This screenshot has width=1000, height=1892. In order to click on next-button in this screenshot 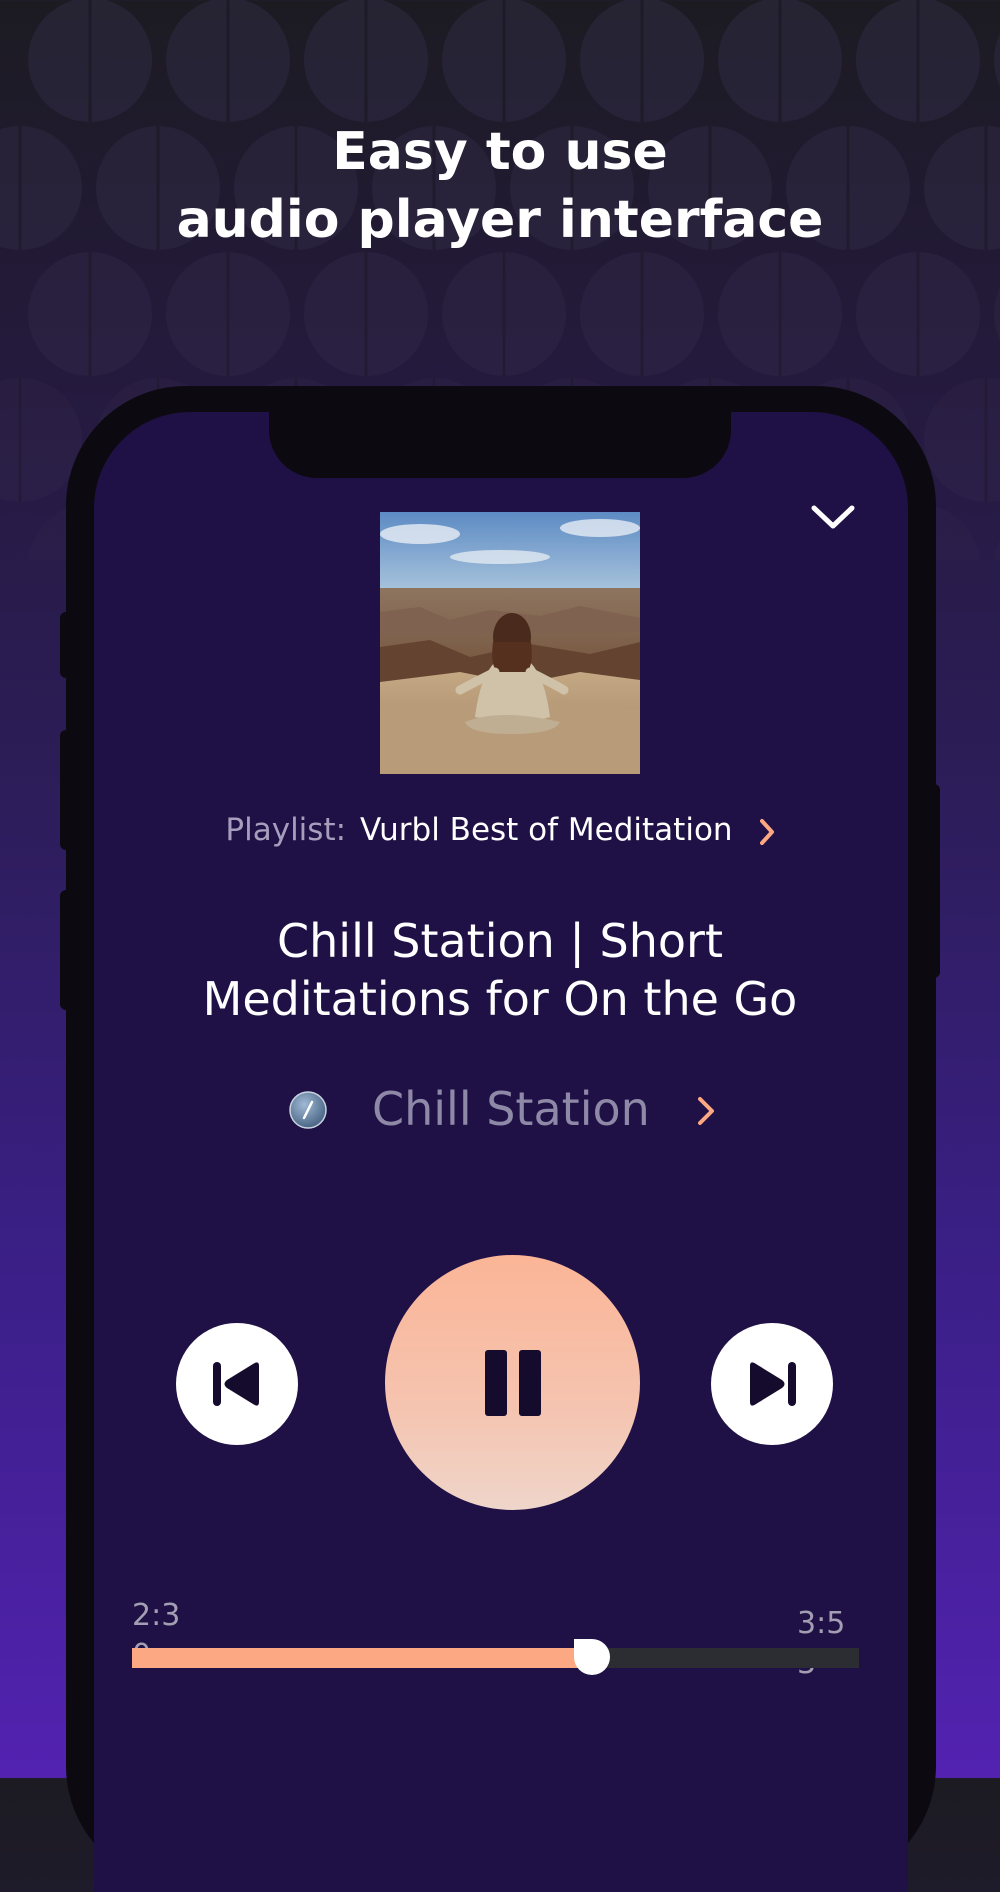, I will do `click(772, 1384)`.